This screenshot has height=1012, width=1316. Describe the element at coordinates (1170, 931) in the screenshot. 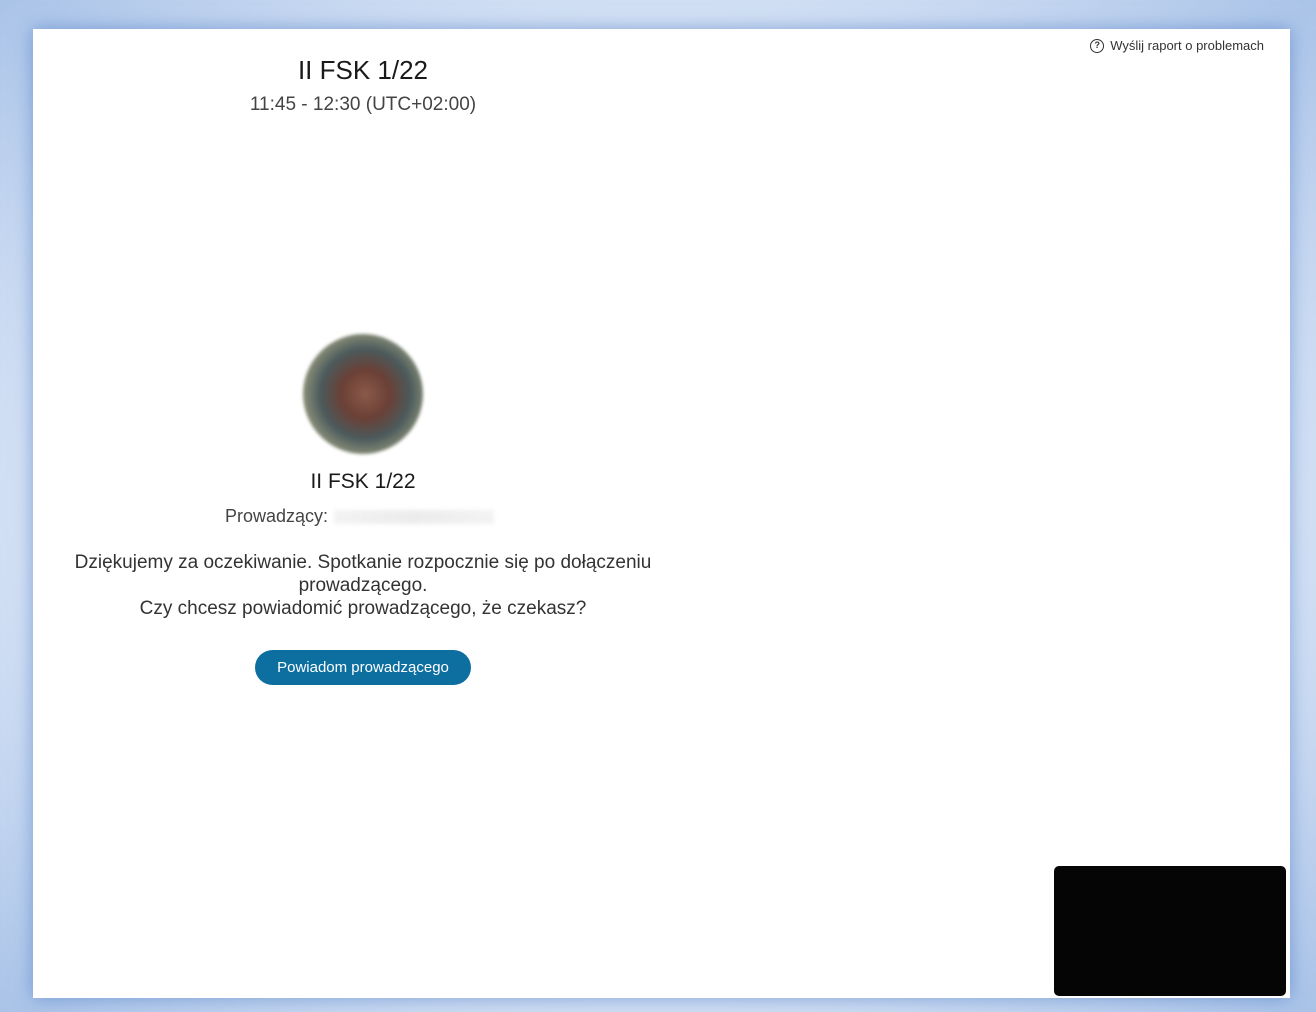

I see `self-video-preview` at that location.